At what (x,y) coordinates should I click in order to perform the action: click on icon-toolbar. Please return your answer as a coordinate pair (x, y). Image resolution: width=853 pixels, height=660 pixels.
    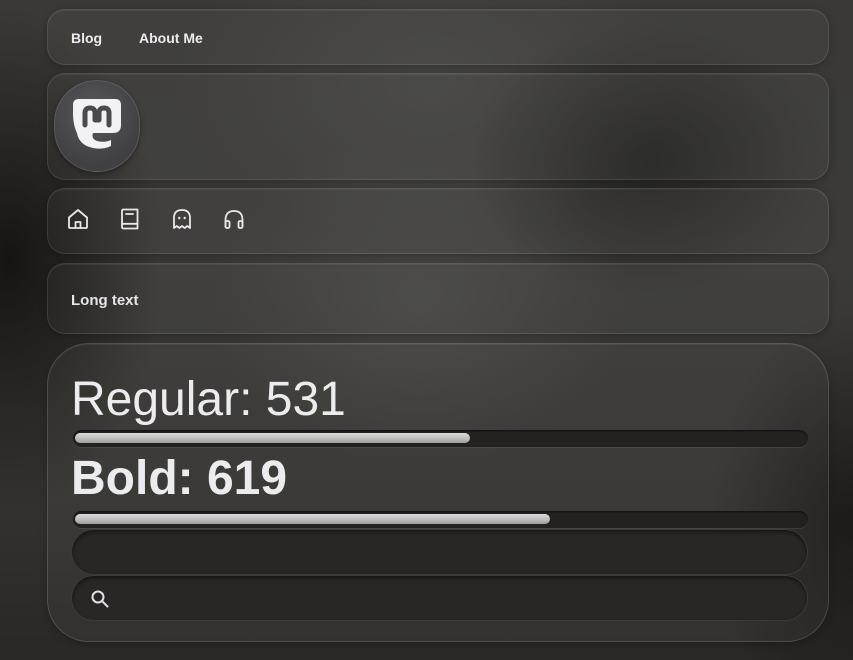
    Looking at the image, I should click on (438, 221).